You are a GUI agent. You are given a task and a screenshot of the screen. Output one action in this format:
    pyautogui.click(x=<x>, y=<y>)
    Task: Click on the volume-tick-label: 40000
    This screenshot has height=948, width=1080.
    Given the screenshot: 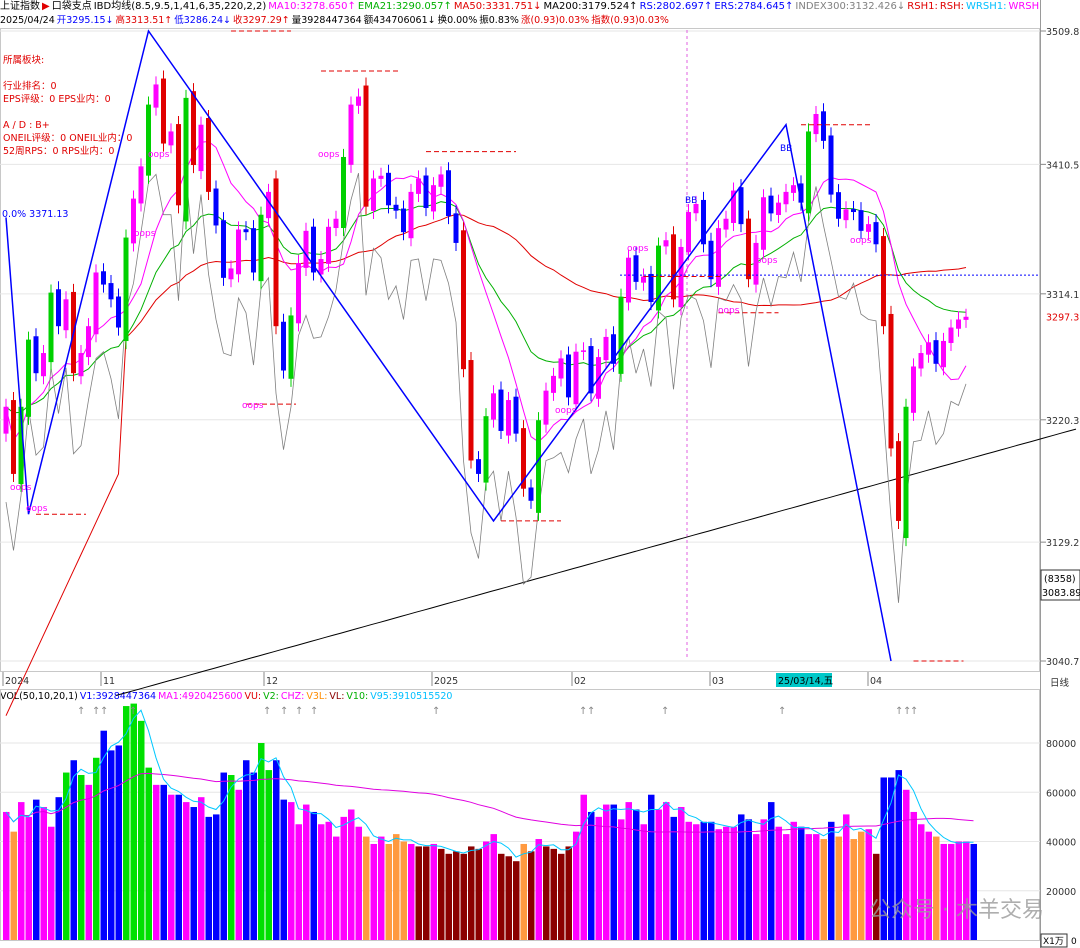 What is the action you would take?
    pyautogui.click(x=1061, y=843)
    